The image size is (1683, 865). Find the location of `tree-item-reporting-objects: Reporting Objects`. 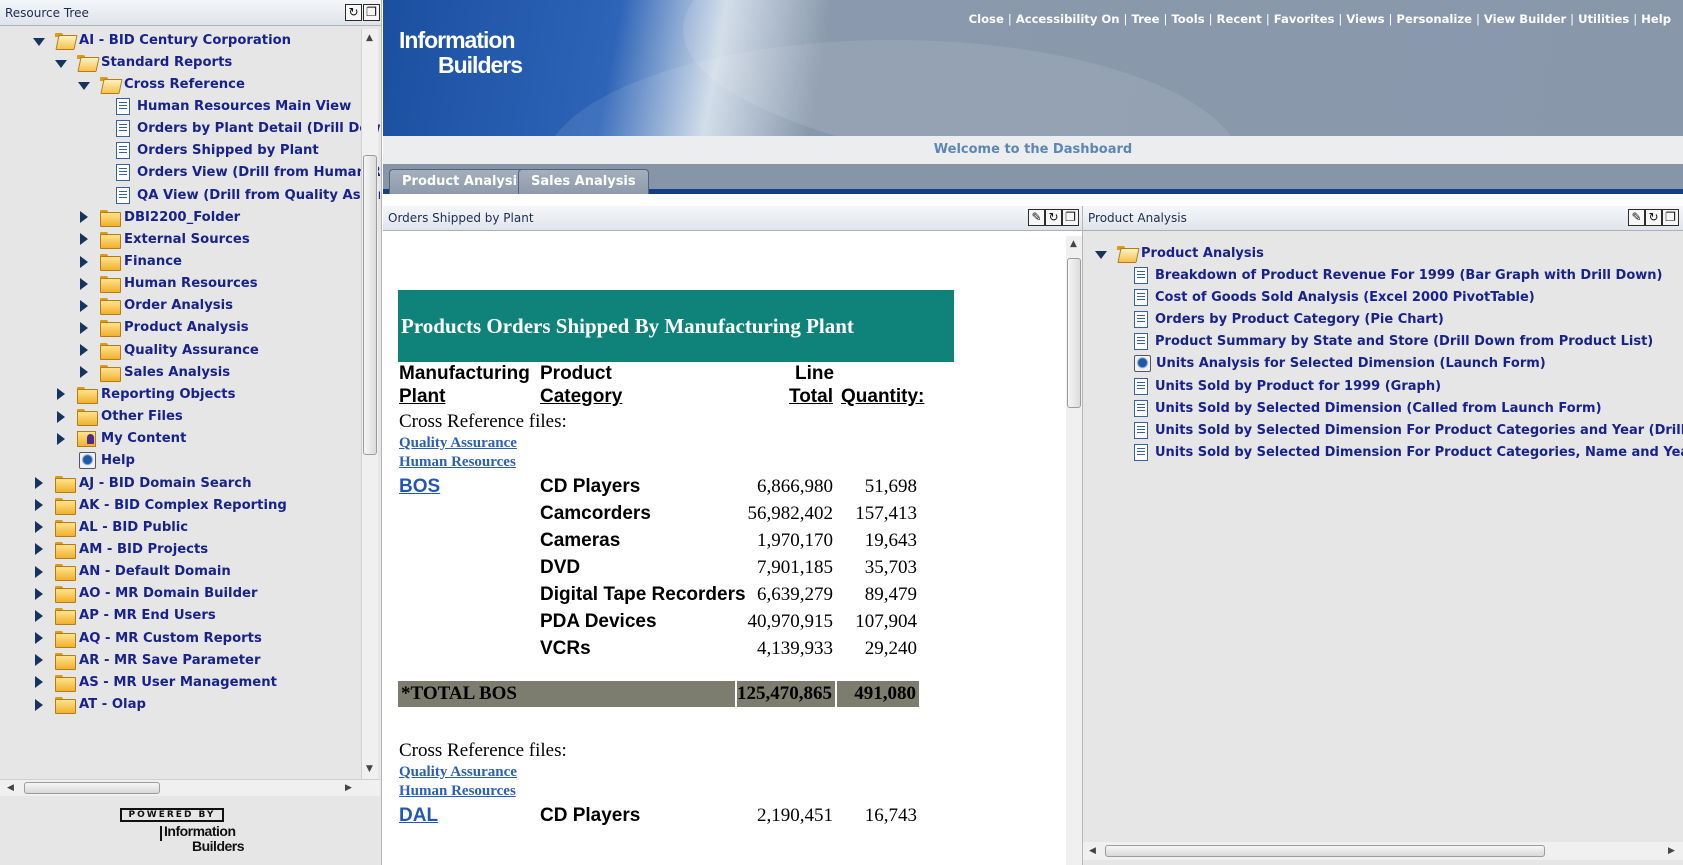

tree-item-reporting-objects: Reporting Objects is located at coordinates (145, 394).